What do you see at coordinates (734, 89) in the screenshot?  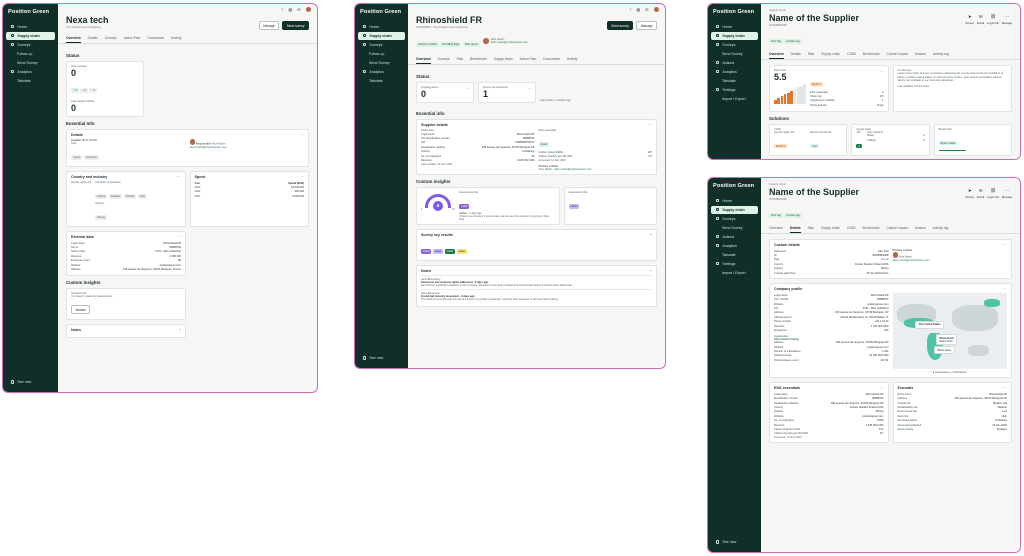 I see `sidebar-item-settings: Settings` at bounding box center [734, 89].